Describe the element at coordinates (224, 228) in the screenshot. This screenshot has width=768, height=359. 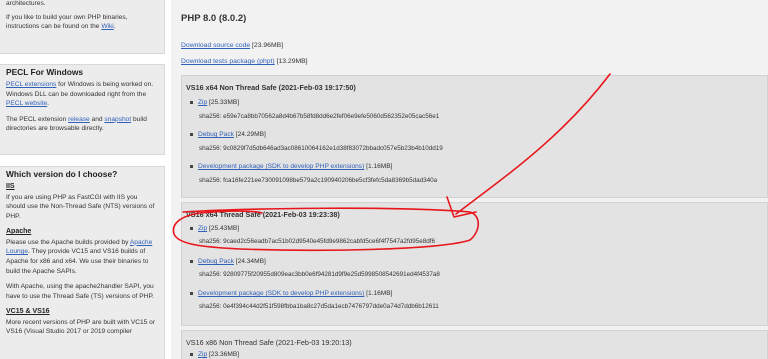
I see `item-size: [25.43MB]` at that location.